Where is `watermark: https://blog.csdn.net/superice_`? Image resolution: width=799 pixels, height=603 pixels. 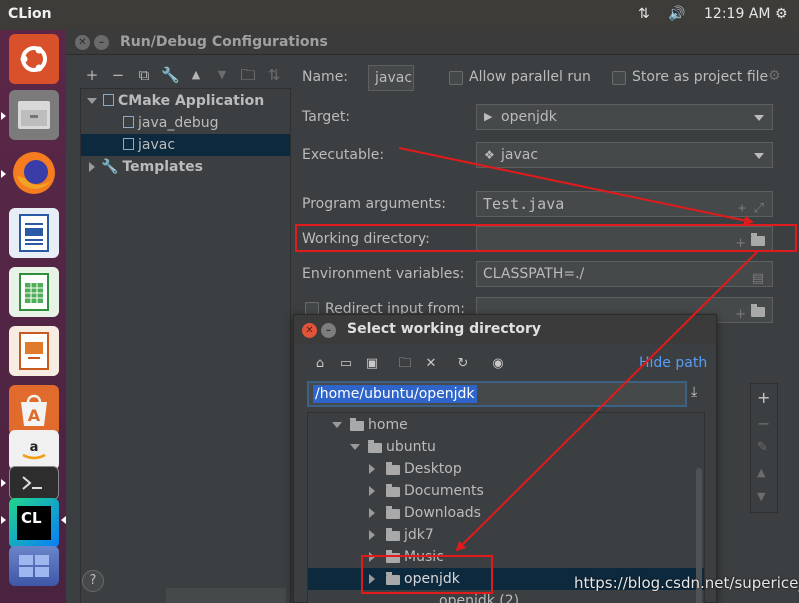 watermark: https://blog.csdn.net/superice_ is located at coordinates (686, 583).